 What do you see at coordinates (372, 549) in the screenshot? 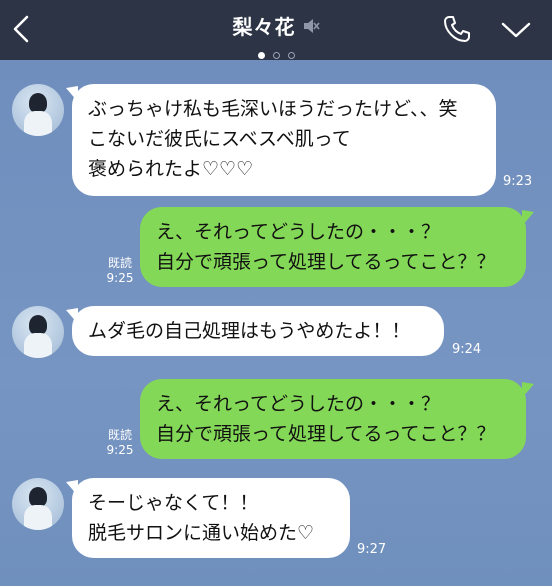
I see `message-time: 9:27` at bounding box center [372, 549].